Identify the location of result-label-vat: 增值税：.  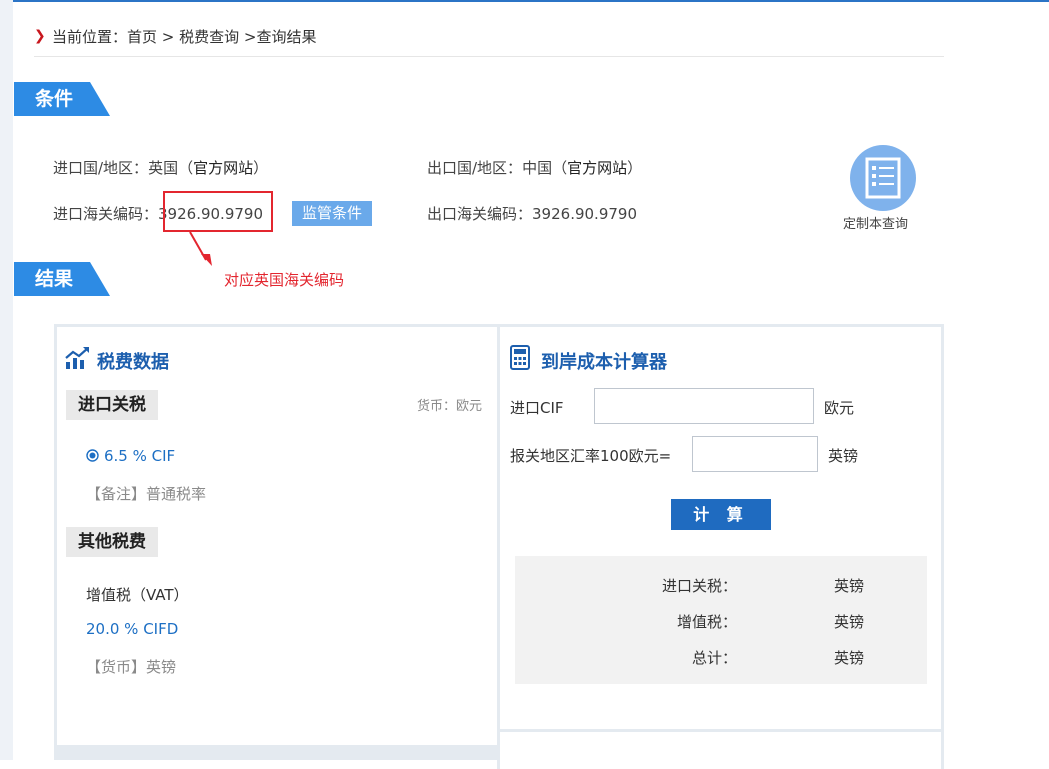
(706, 622).